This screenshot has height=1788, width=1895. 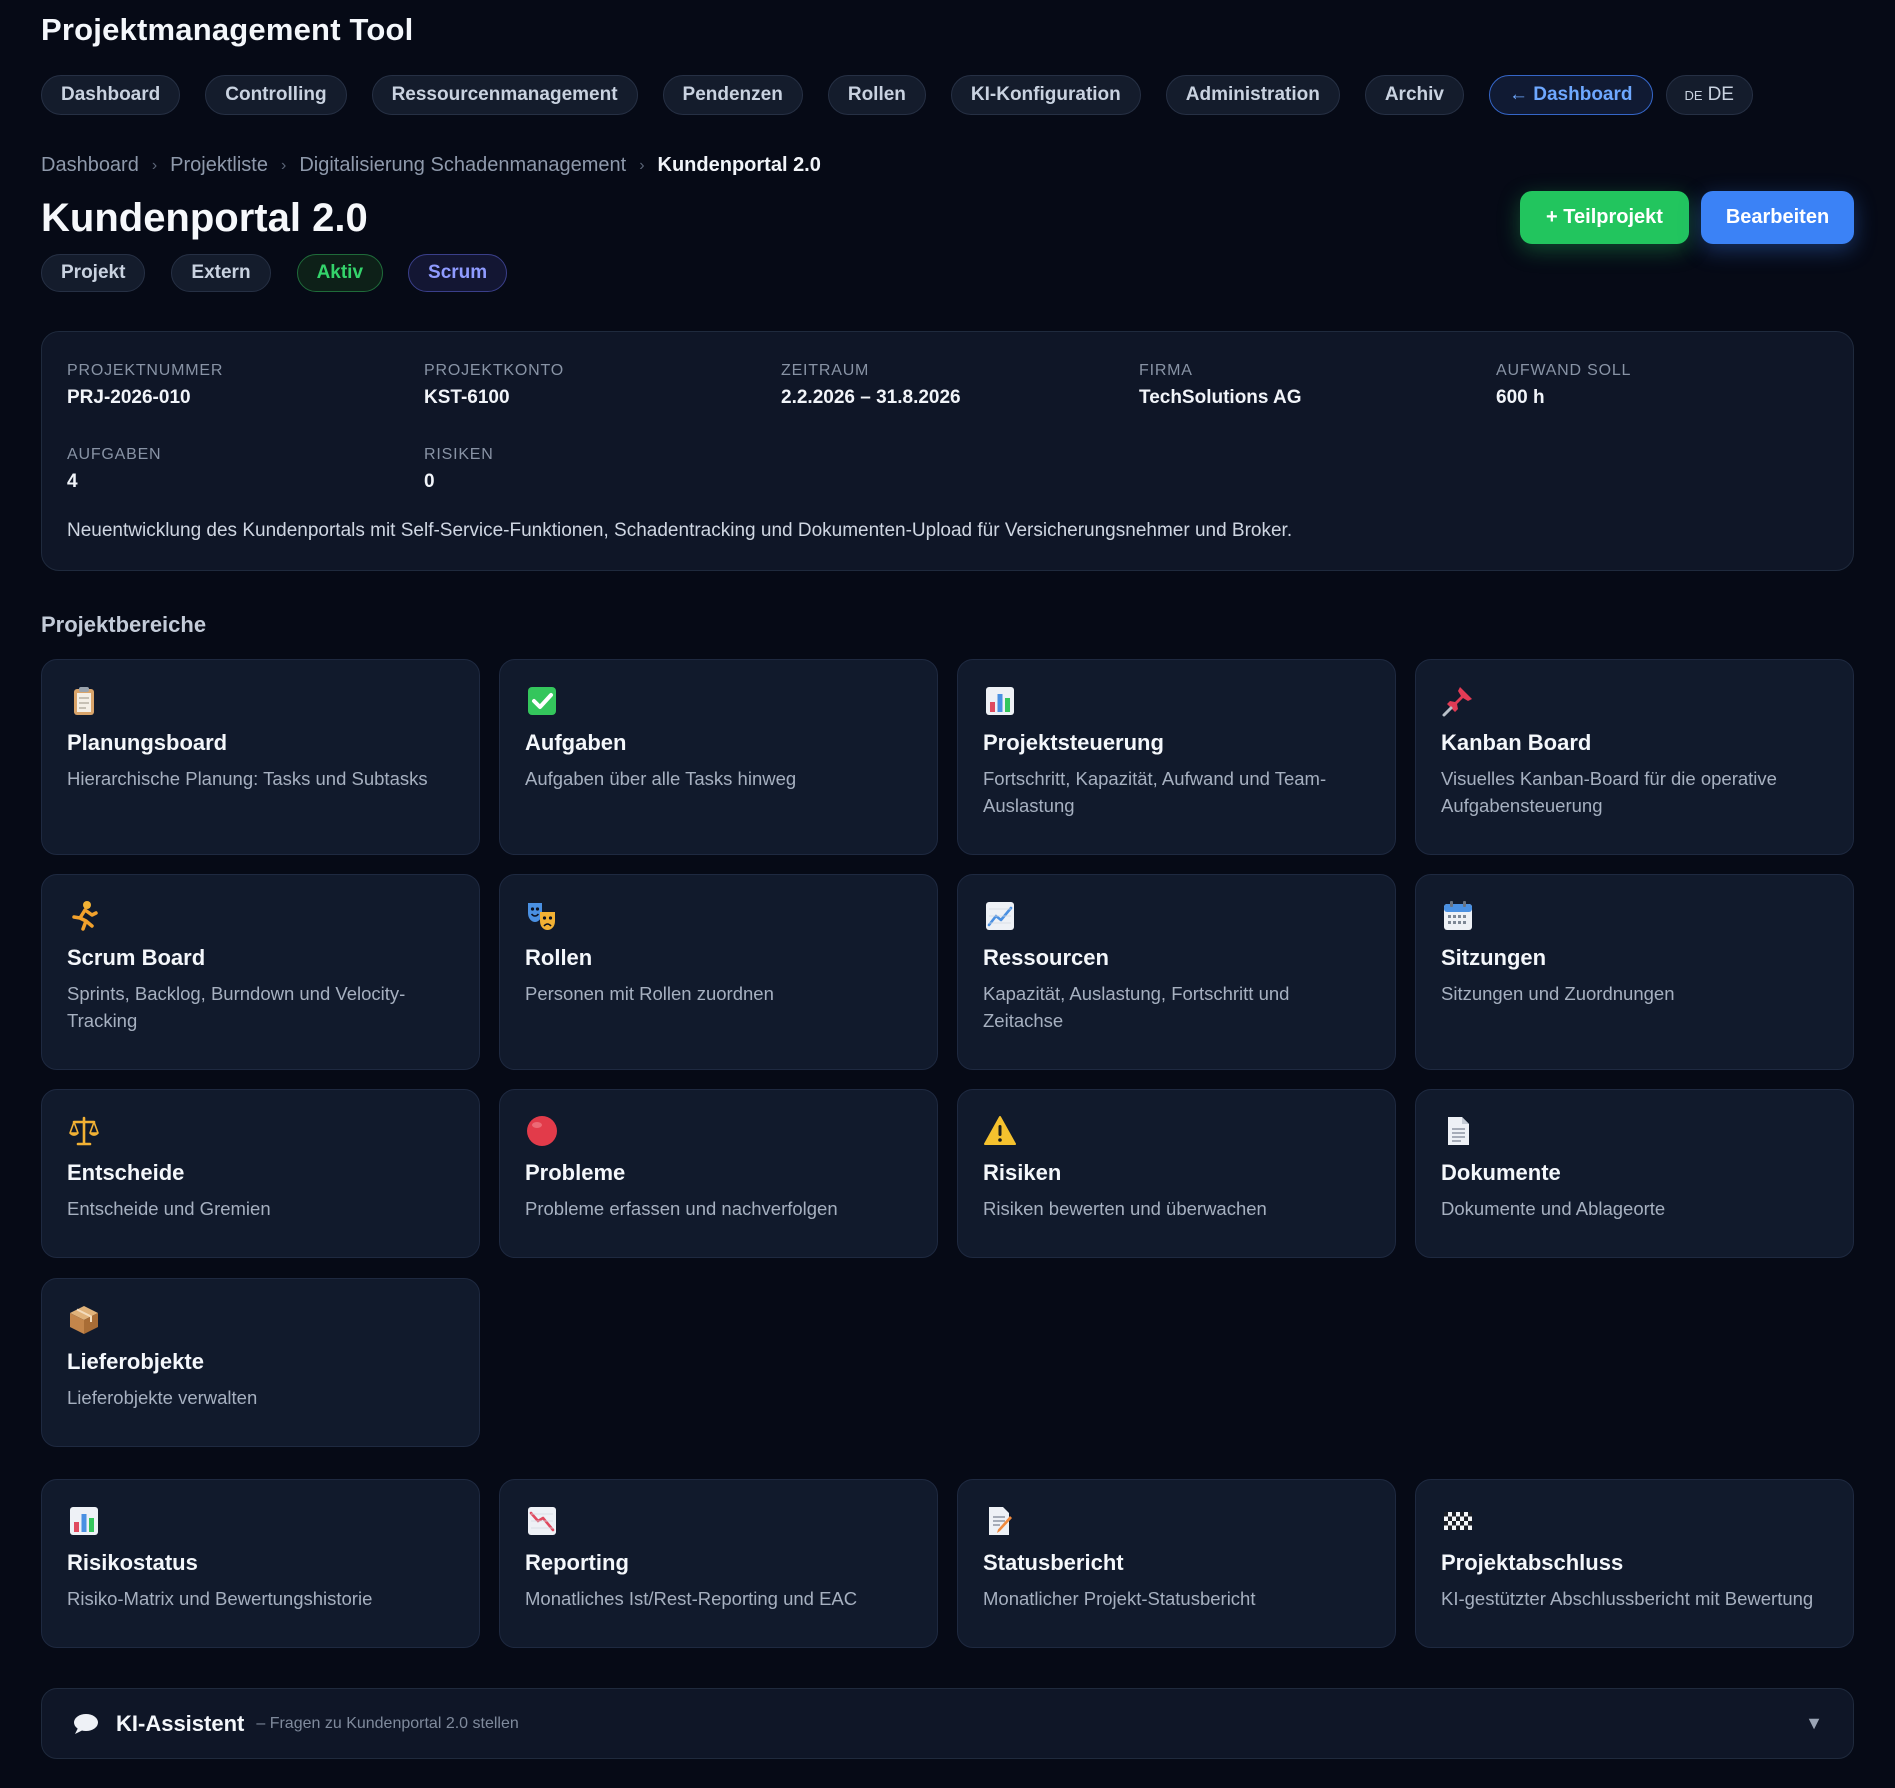 I want to click on card-sitzungen: Sitzungen Sitzungen und Zuordnungen, so click(x=1634, y=972).